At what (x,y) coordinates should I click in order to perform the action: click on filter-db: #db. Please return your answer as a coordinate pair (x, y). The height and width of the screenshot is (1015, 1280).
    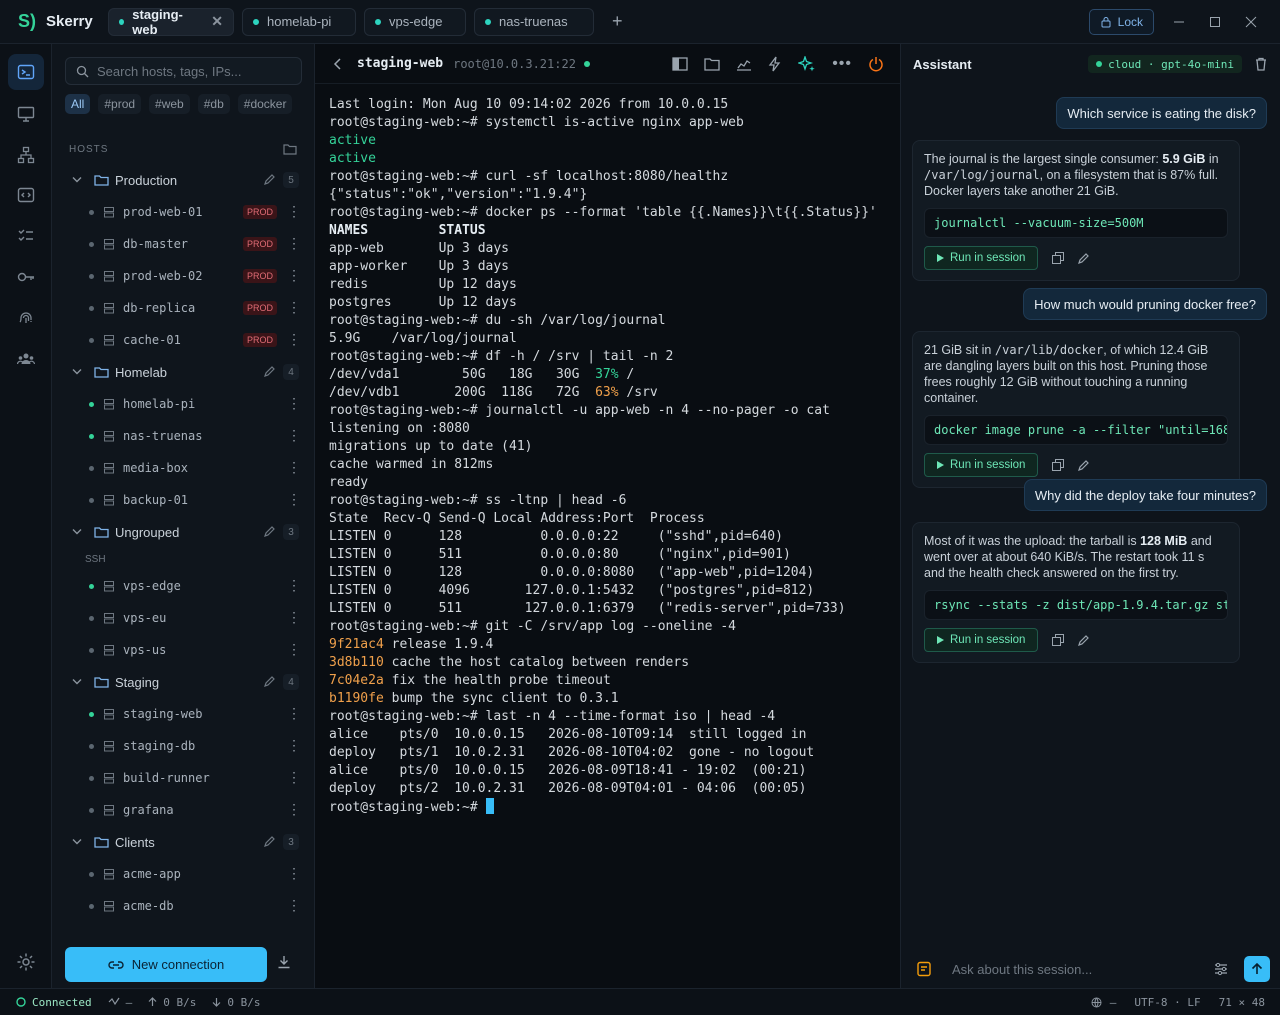
    Looking at the image, I should click on (213, 104).